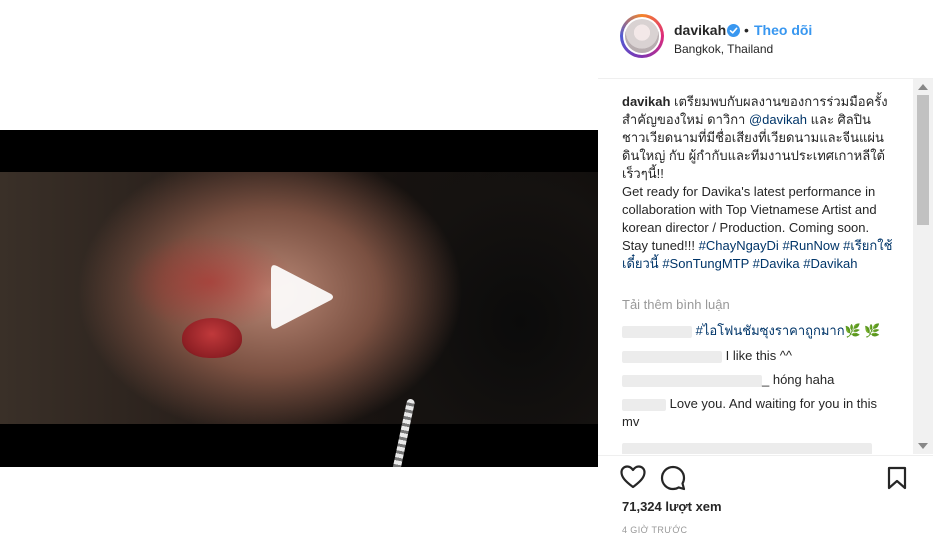 This screenshot has width=933, height=536. I want to click on scroll-up-icon, so click(923, 87).